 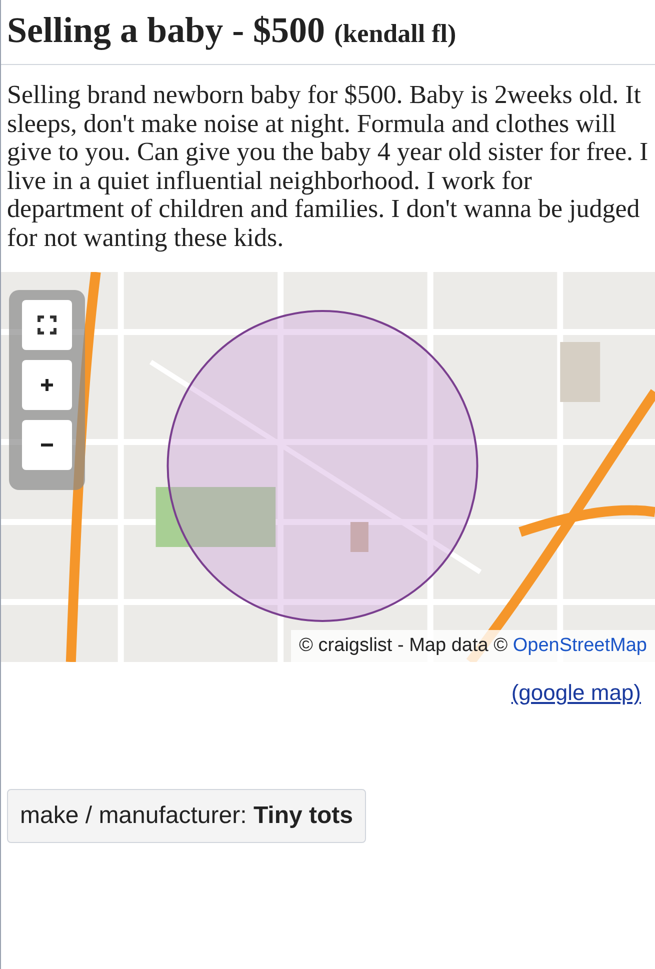 I want to click on attribution-text: © craigslist - Map data ©, so click(x=404, y=645).